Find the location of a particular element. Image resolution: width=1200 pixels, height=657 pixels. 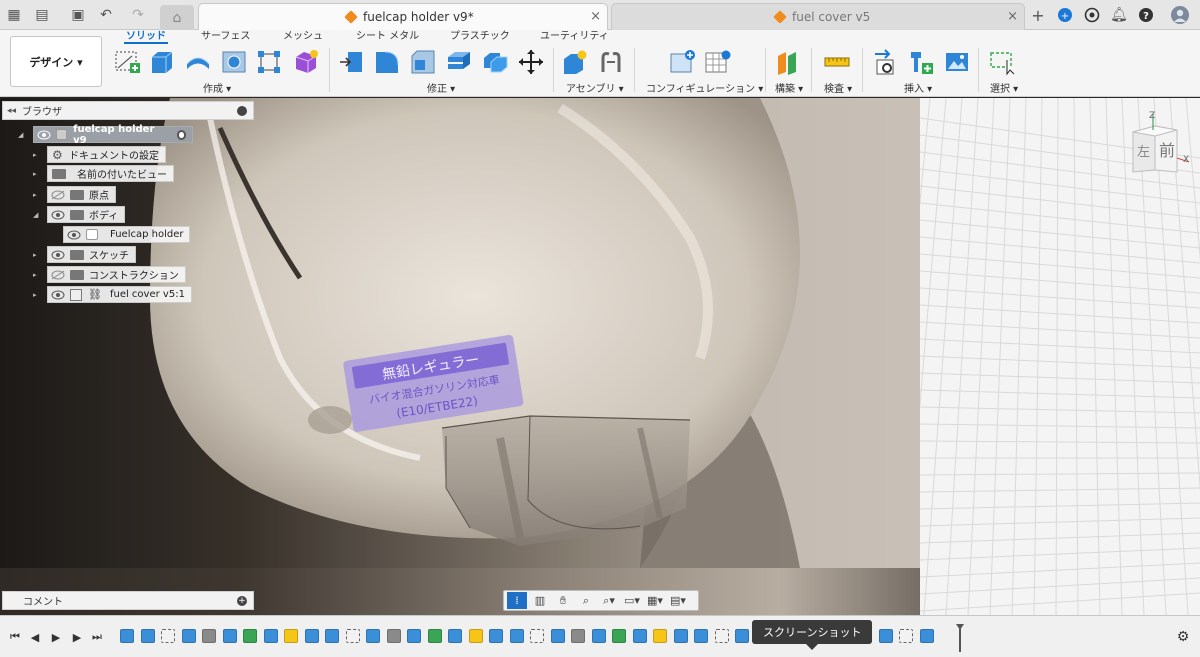

assemble-group-label: アセンブリ ▾ is located at coordinates (595, 87).